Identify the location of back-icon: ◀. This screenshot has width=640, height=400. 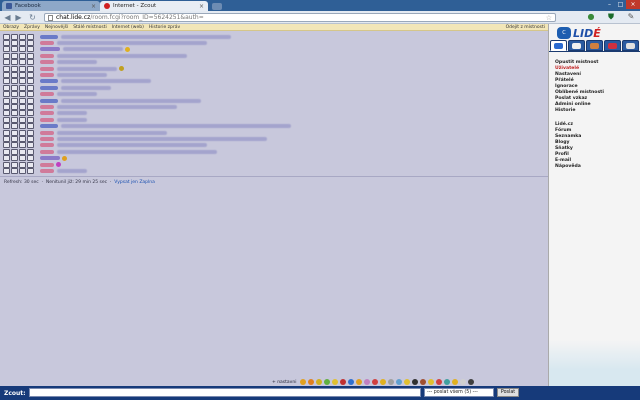
(7, 17).